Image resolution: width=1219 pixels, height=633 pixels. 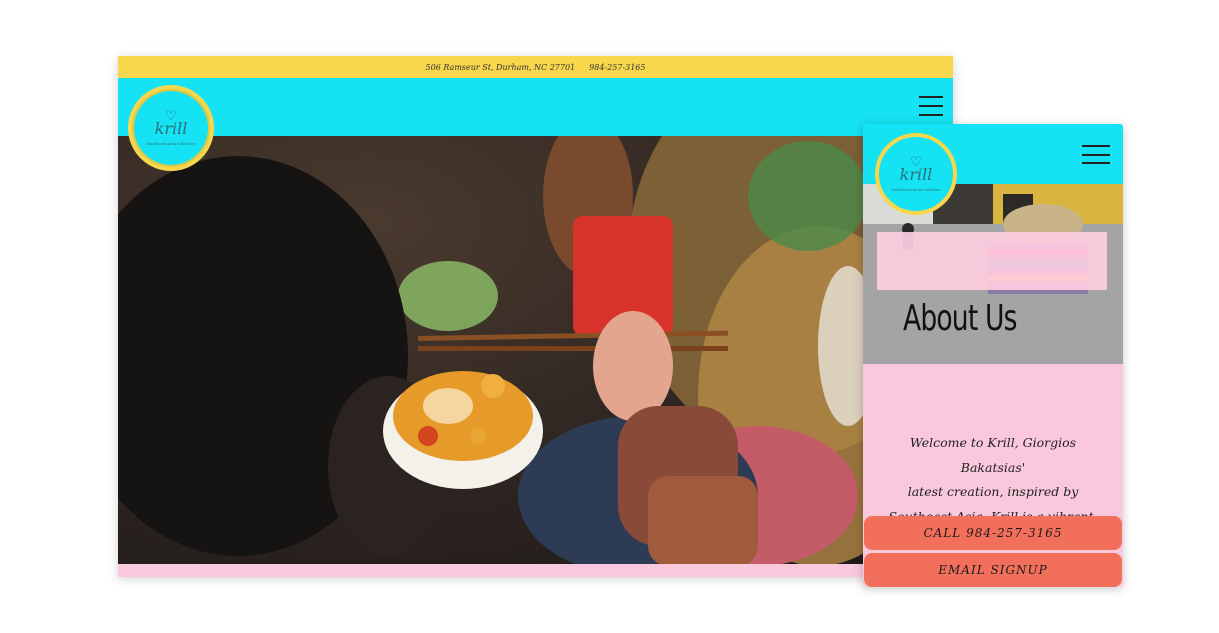 What do you see at coordinates (960, 318) in the screenshot?
I see `about-us-heading: About Us` at bounding box center [960, 318].